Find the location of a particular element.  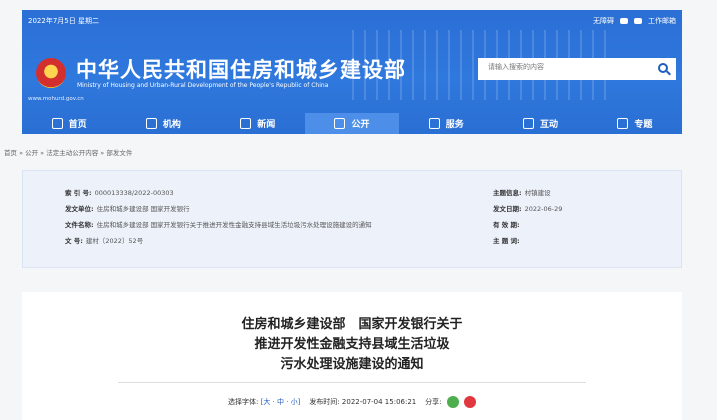

doc-title-line-1: 住房和城乡建设部 国家开发银行关于 is located at coordinates (352, 324).